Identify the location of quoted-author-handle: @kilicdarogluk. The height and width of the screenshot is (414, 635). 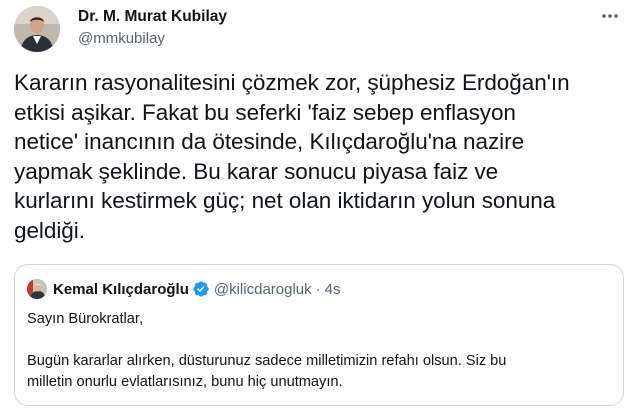
(263, 289).